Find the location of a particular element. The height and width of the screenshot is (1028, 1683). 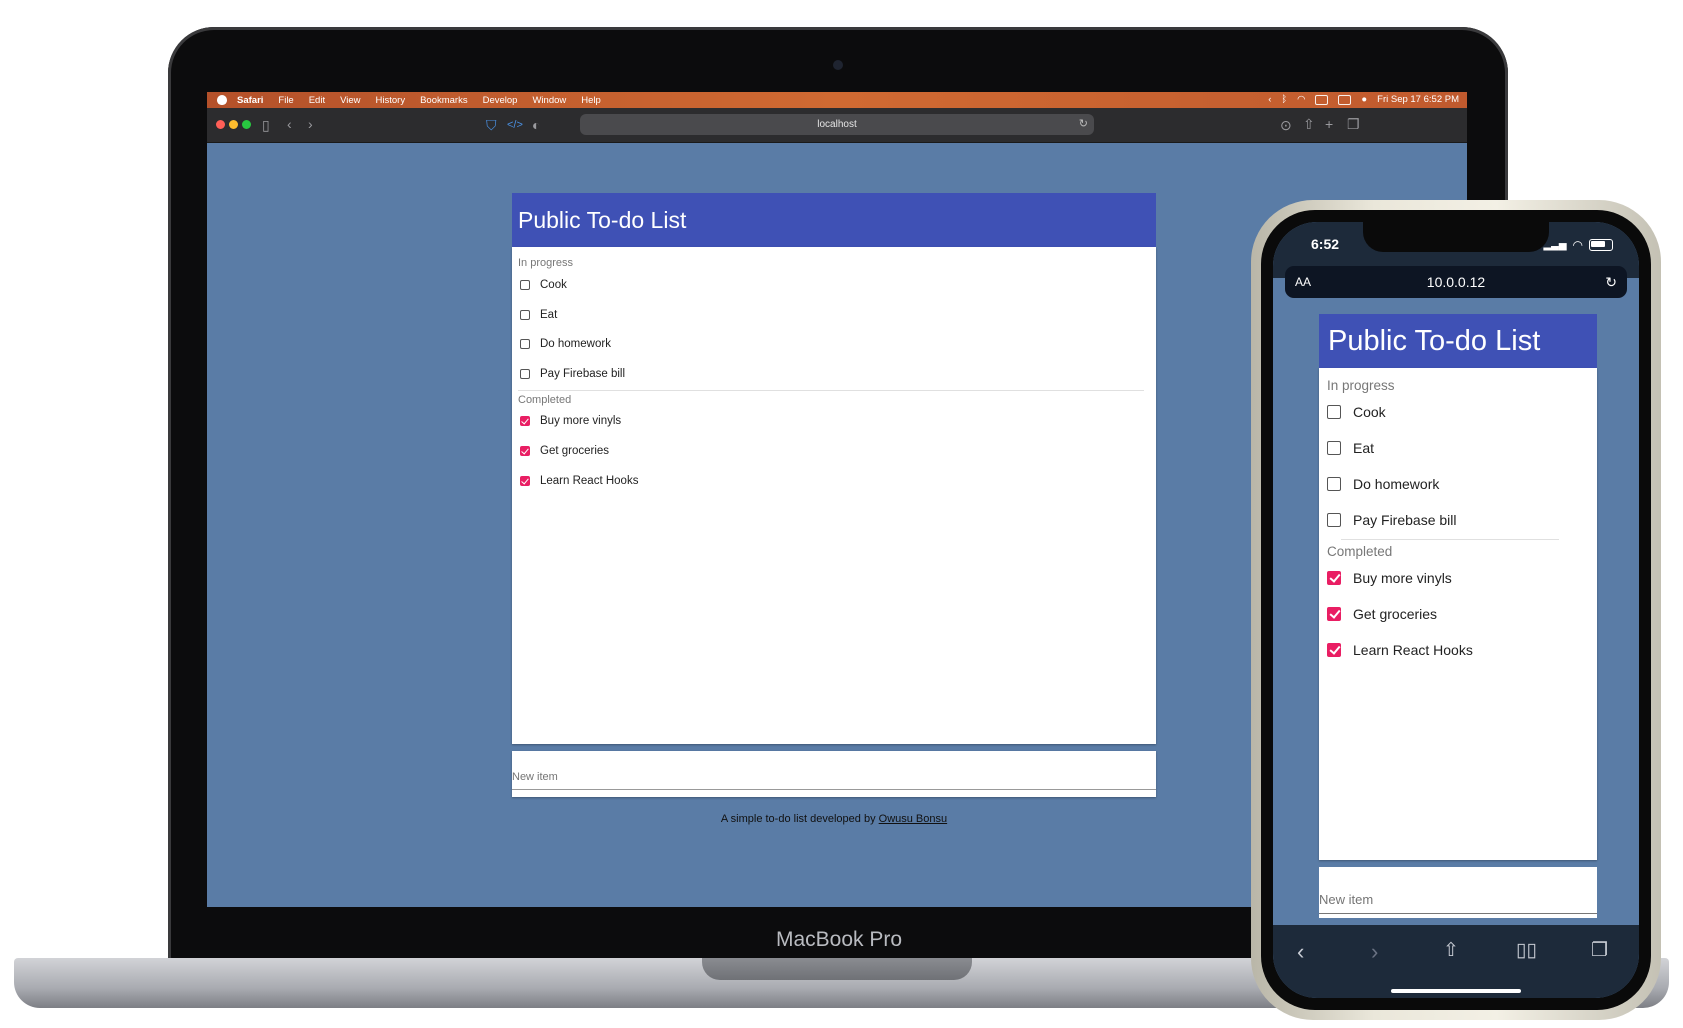

ios-status-icons: ▂▃▅ ◠ is located at coordinates (1578, 245).